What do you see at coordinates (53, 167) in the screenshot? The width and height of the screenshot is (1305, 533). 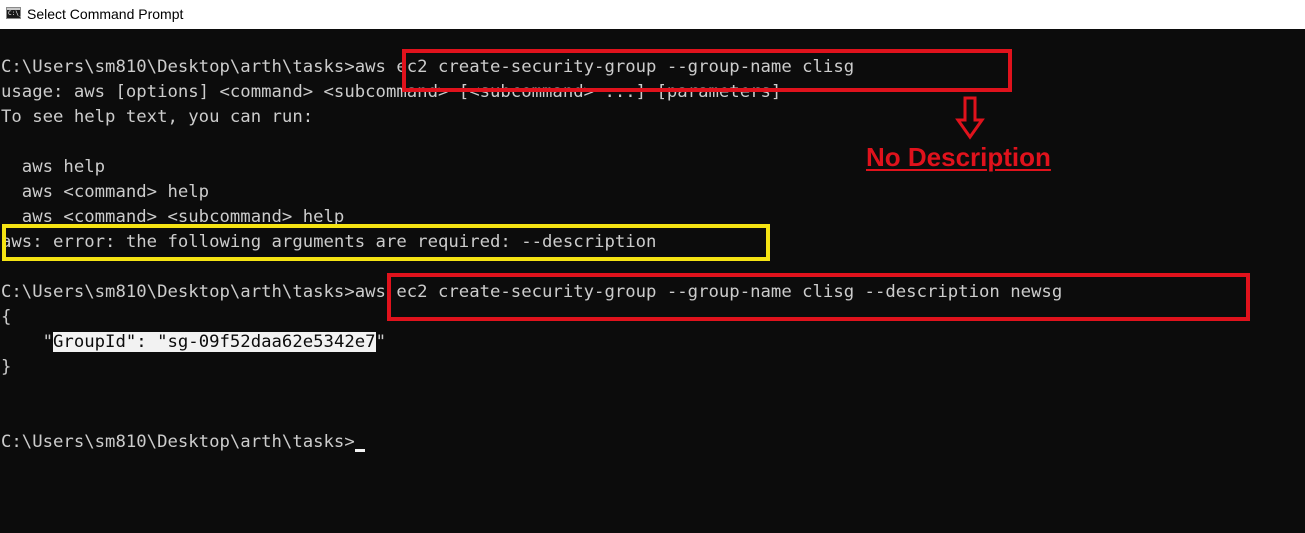 I see `console-line: aws help` at bounding box center [53, 167].